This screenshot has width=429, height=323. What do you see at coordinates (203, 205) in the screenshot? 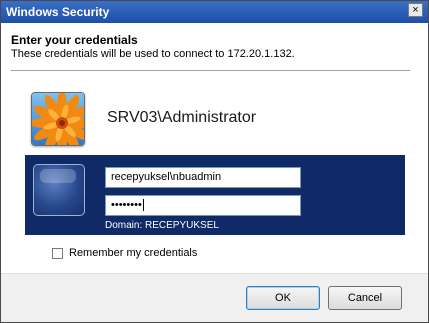
I see `password-field: ••••••••` at bounding box center [203, 205].